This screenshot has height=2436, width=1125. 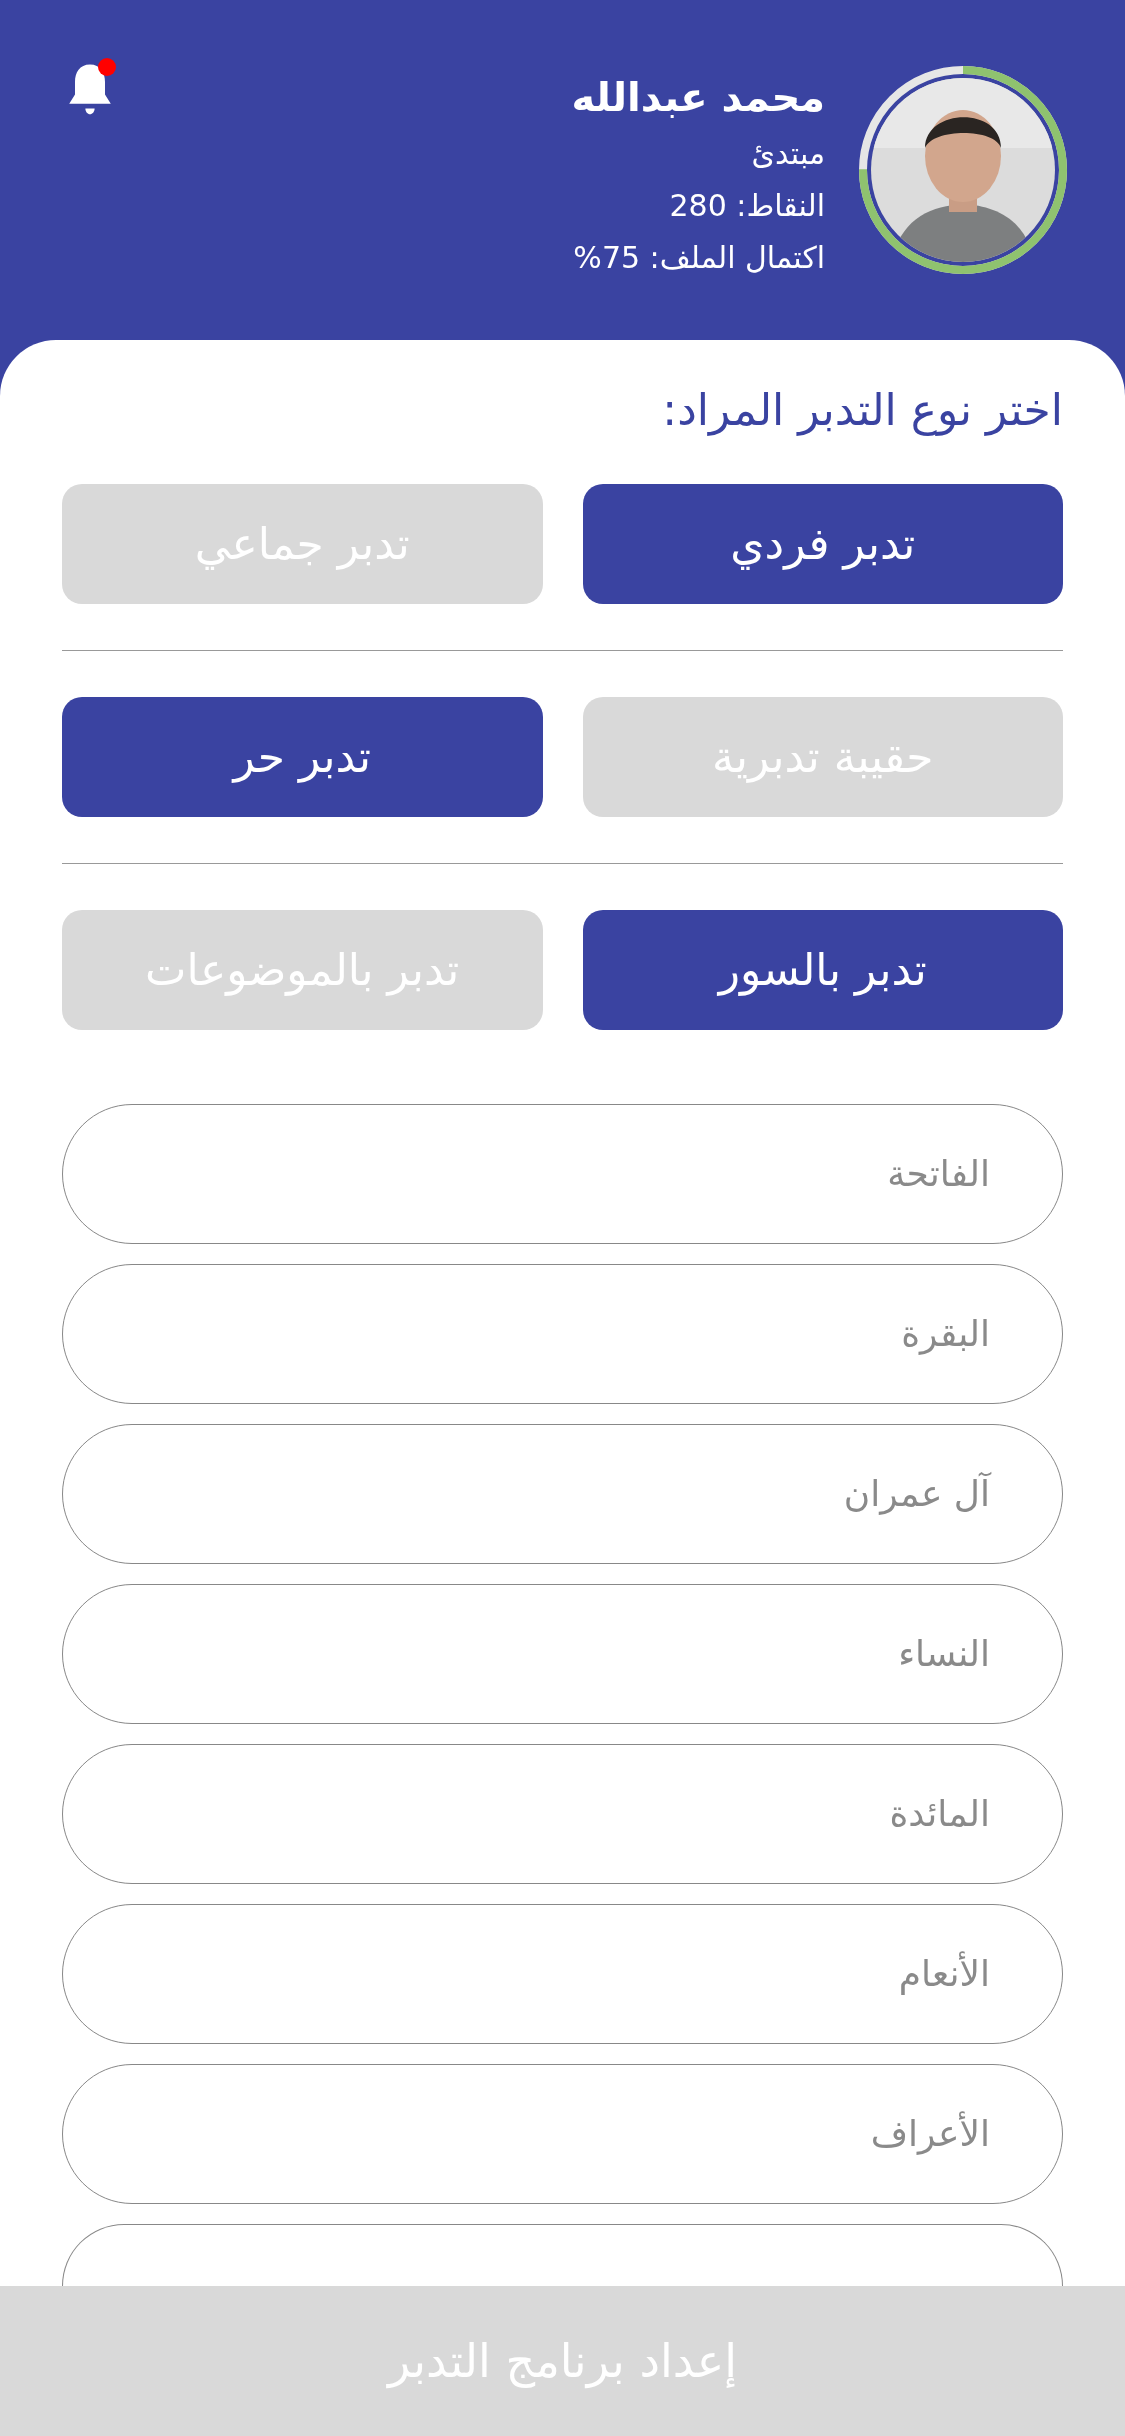 I want to click on section-title: اختر نوع التدبر المراد:, so click(x=862, y=410).